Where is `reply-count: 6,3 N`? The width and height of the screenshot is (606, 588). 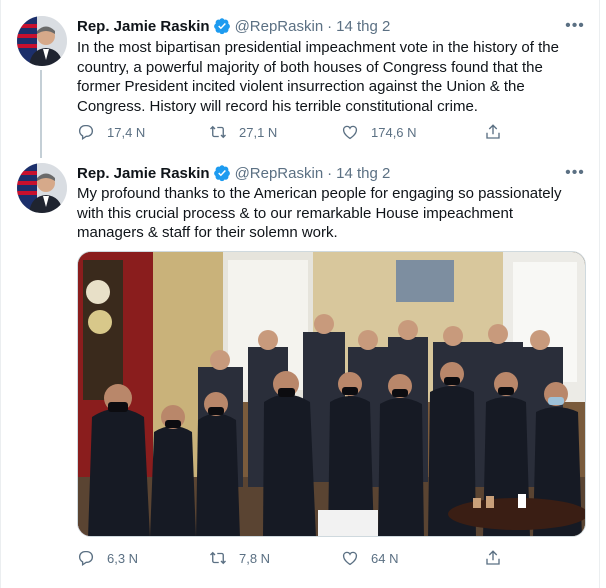 reply-count: 6,3 N is located at coordinates (123, 558).